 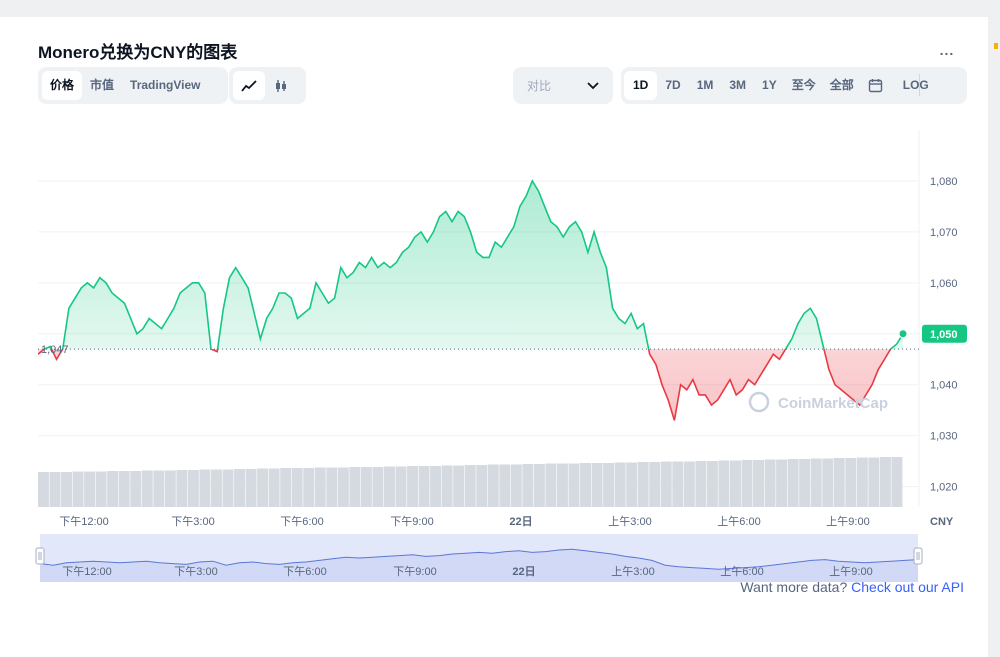 I want to click on current-price-label: 1,050, so click(x=944, y=335).